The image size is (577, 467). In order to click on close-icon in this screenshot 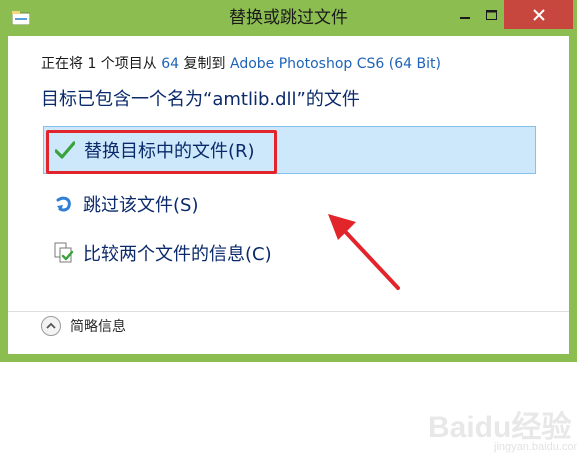, I will do `click(538, 14)`.